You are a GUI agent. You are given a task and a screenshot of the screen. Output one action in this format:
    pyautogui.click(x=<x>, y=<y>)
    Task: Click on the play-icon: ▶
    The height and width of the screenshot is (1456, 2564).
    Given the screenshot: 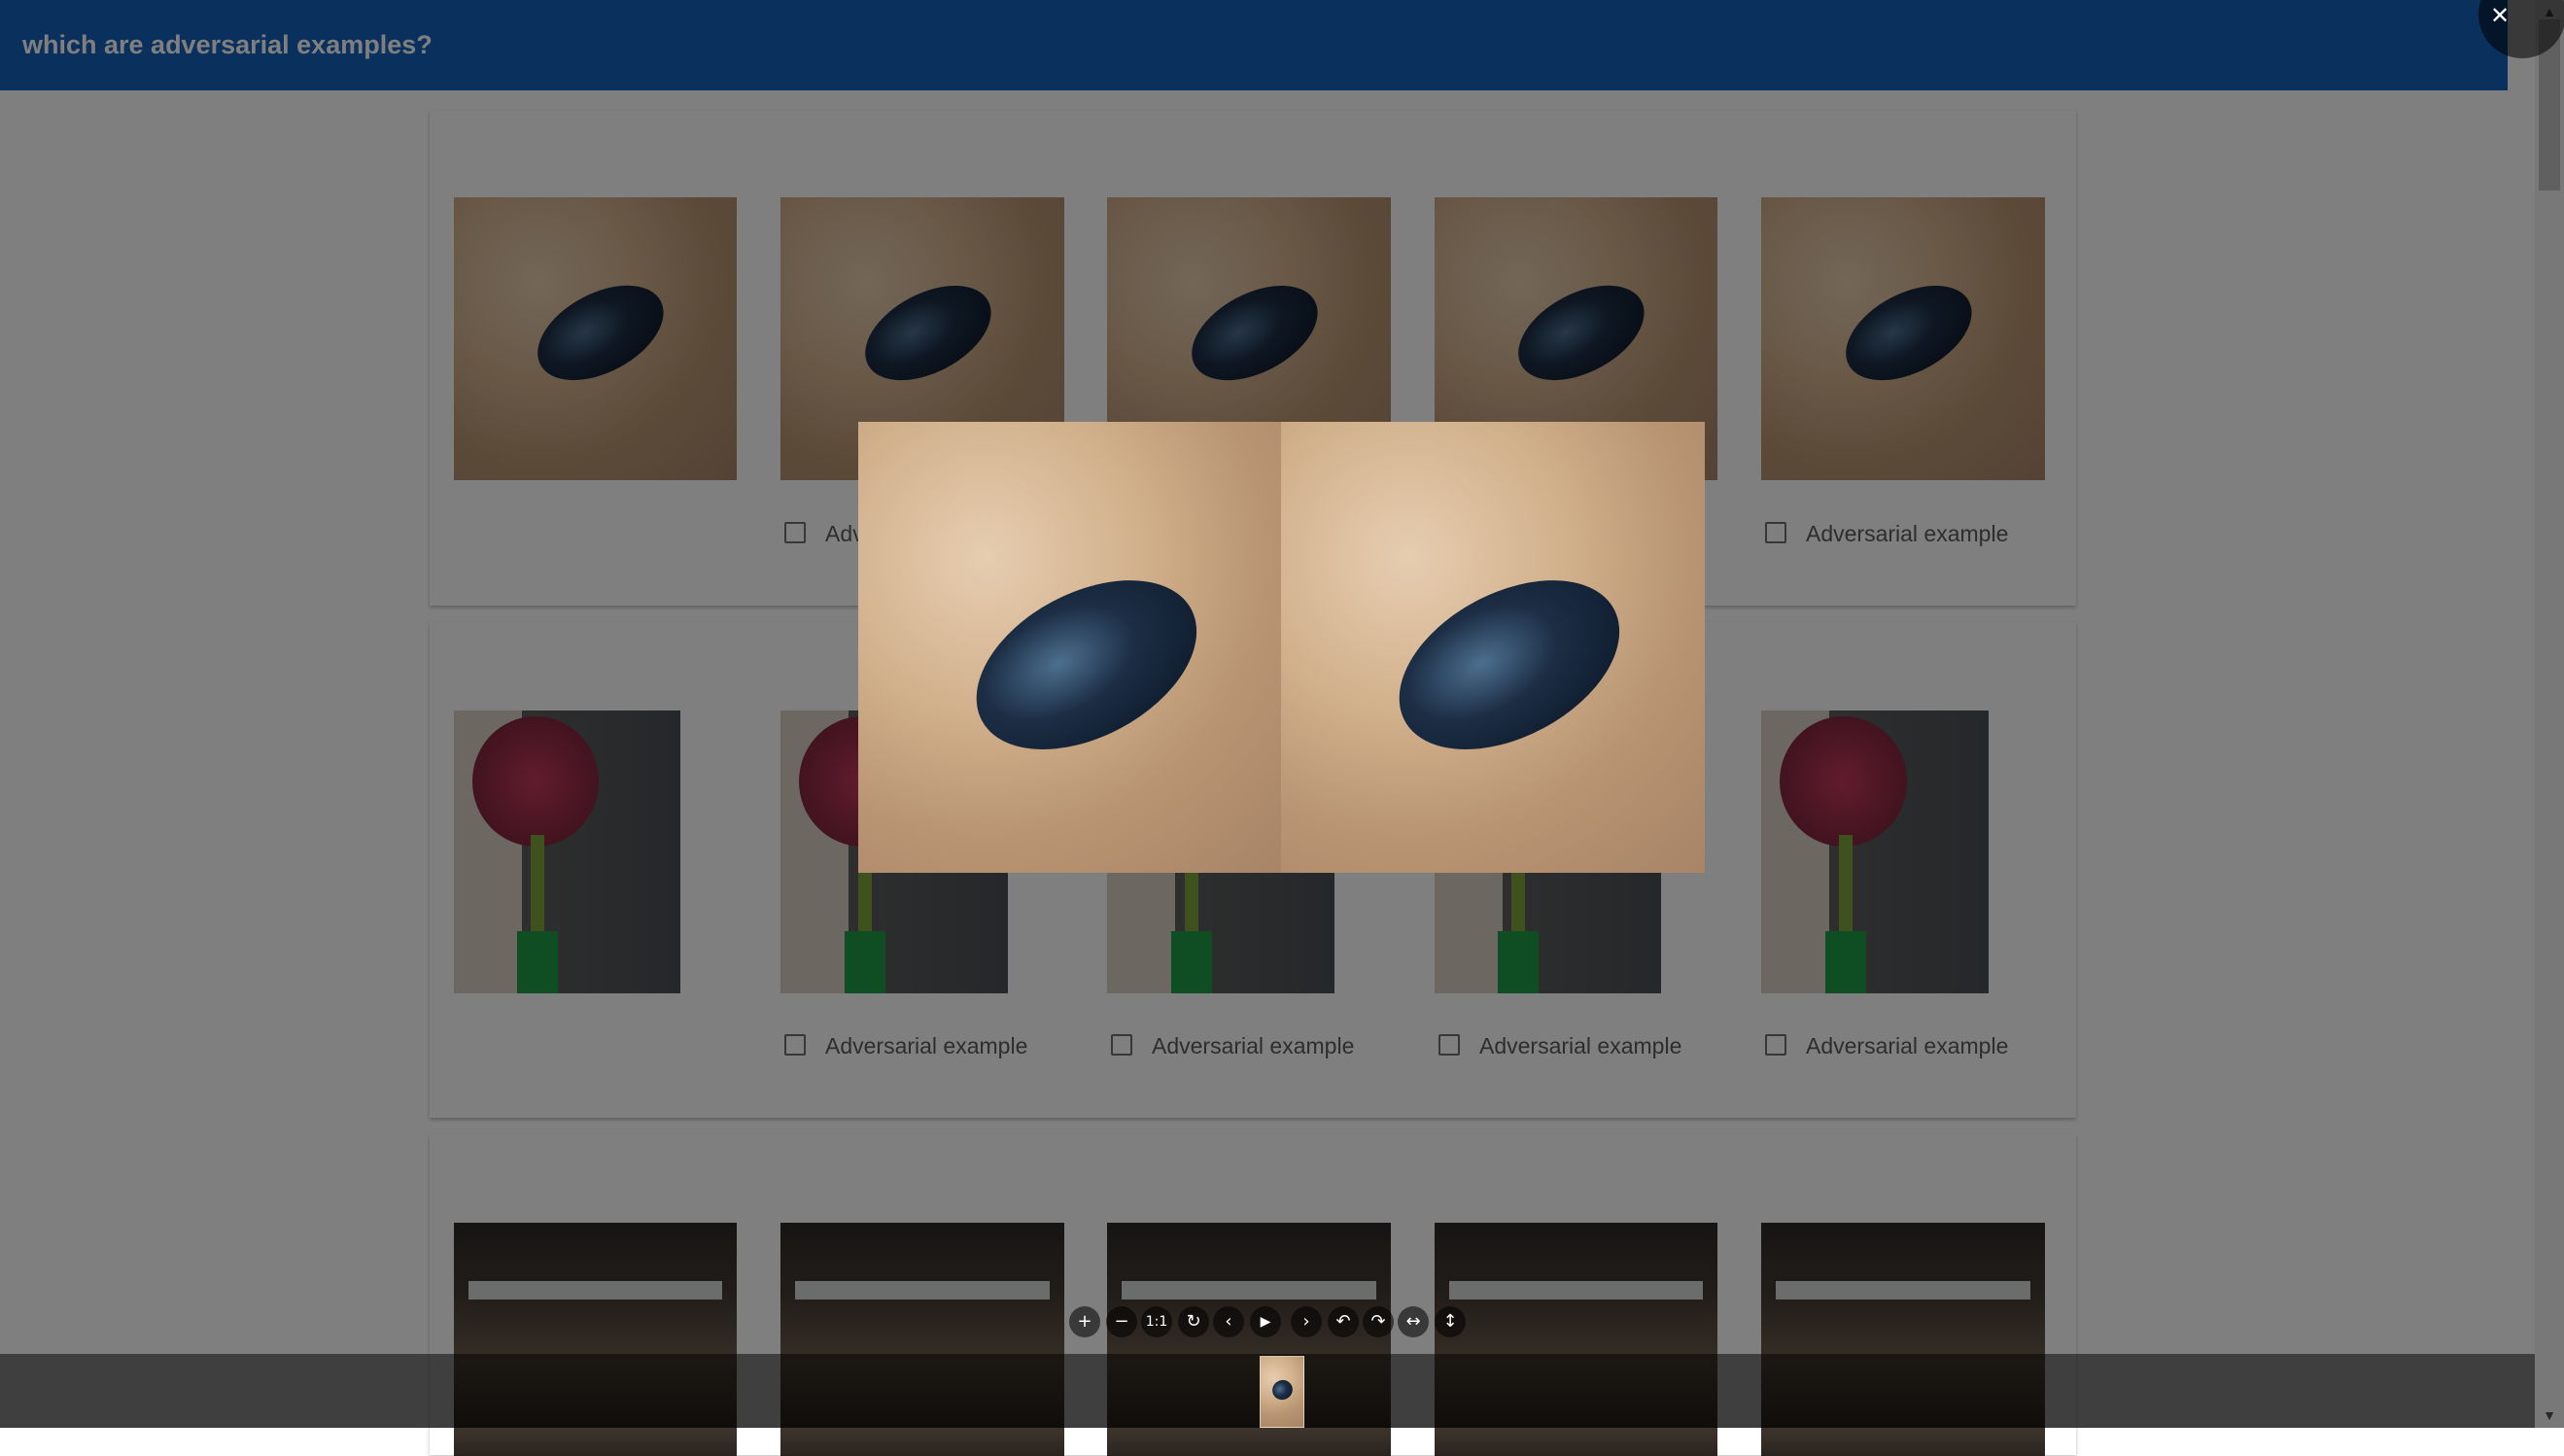 What is the action you would take?
    pyautogui.click(x=1266, y=1321)
    